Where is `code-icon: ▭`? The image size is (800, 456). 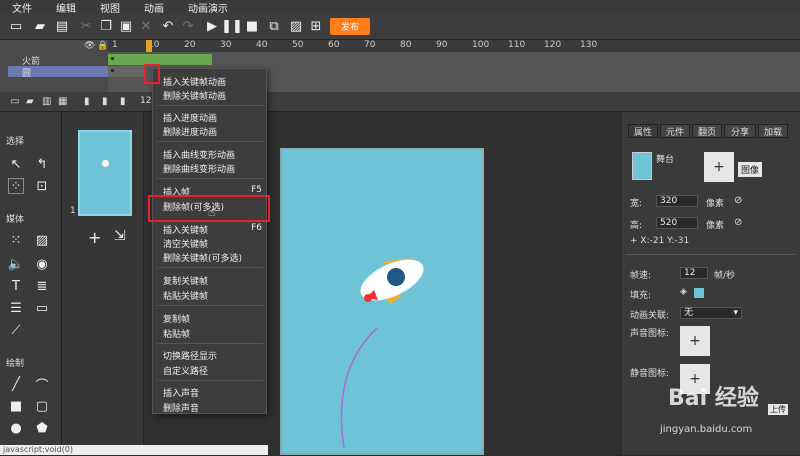
code-icon: ▭ is located at coordinates (42, 308).